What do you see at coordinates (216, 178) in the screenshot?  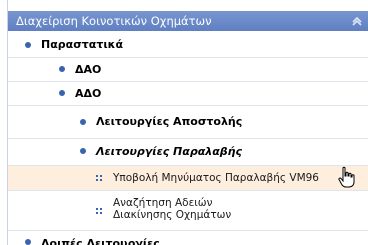 I see `menu-item-label: Υποβολή Μηνύματος Παραλαβής VM96` at bounding box center [216, 178].